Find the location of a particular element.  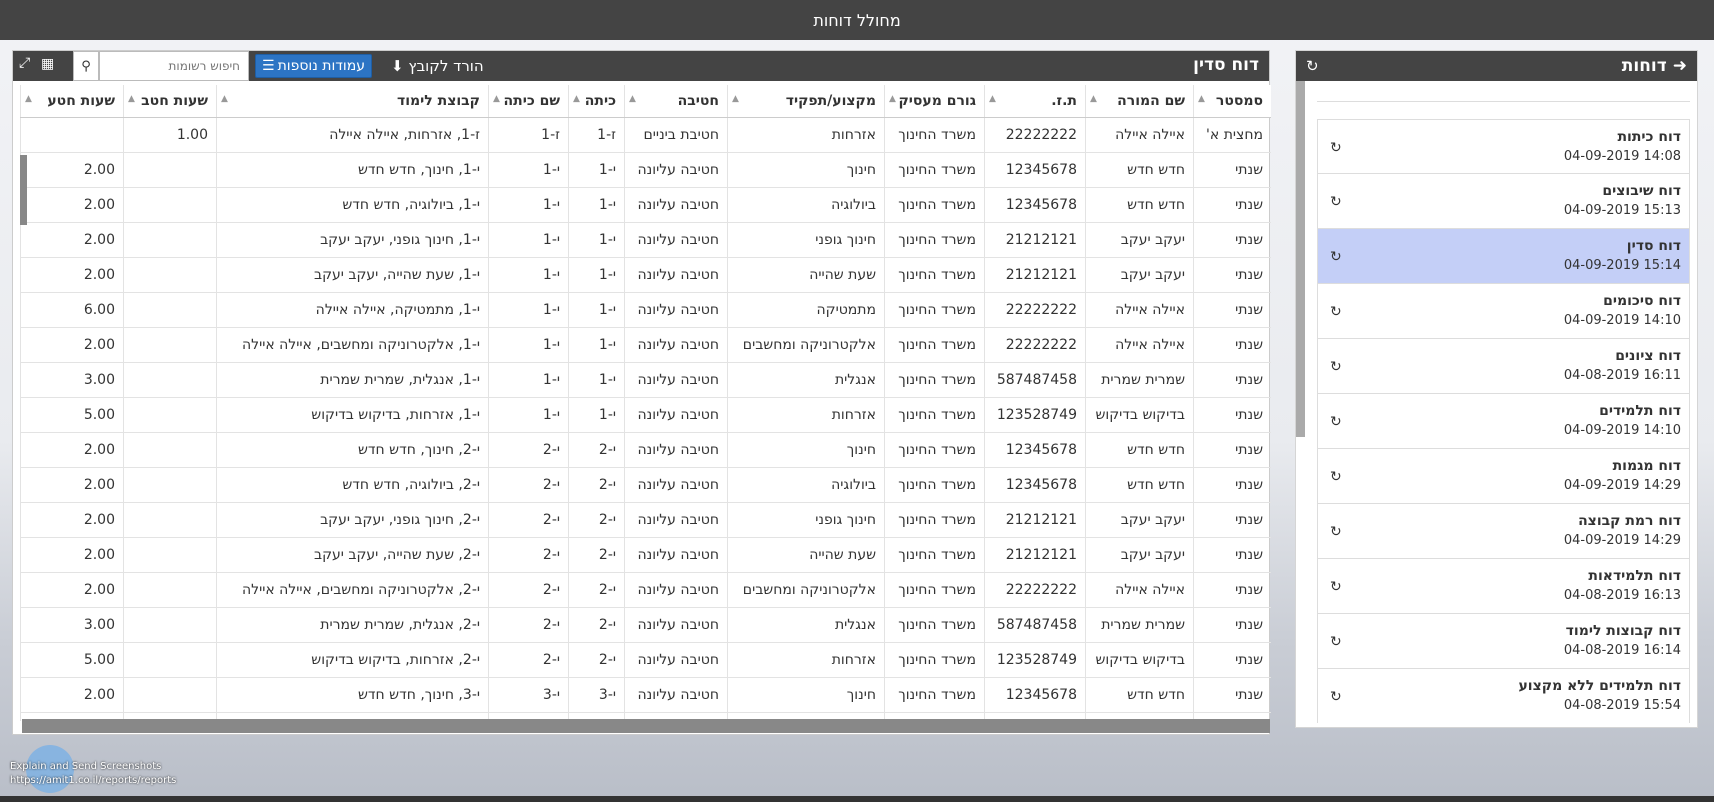

column-header: שעות חטב ▲︎ is located at coordinates (170, 101).